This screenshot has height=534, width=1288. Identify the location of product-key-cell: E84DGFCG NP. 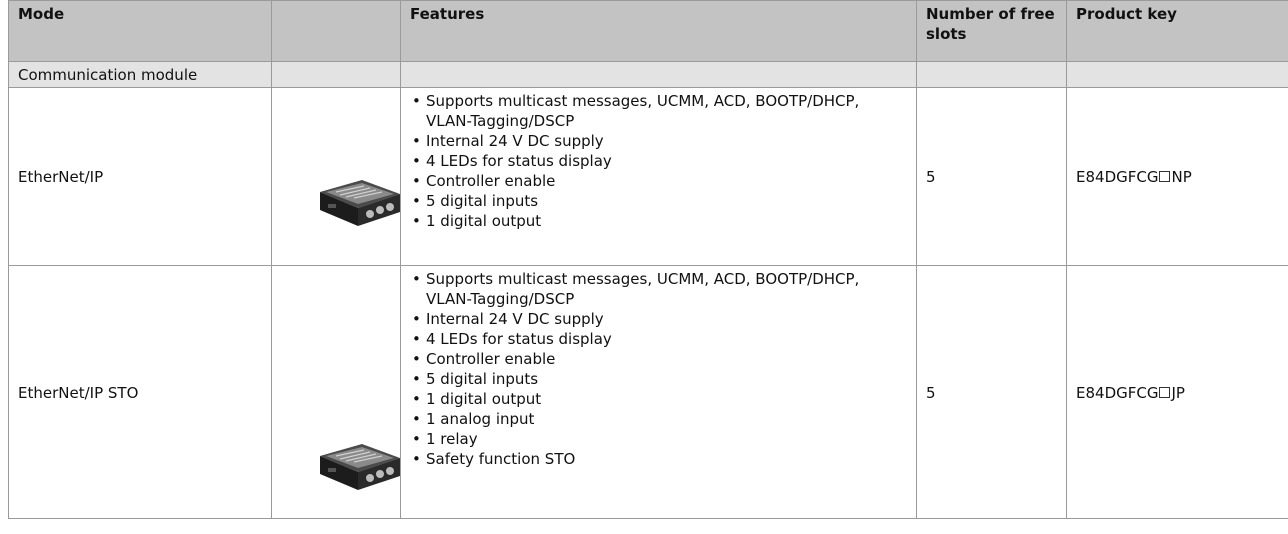
(1177, 176).